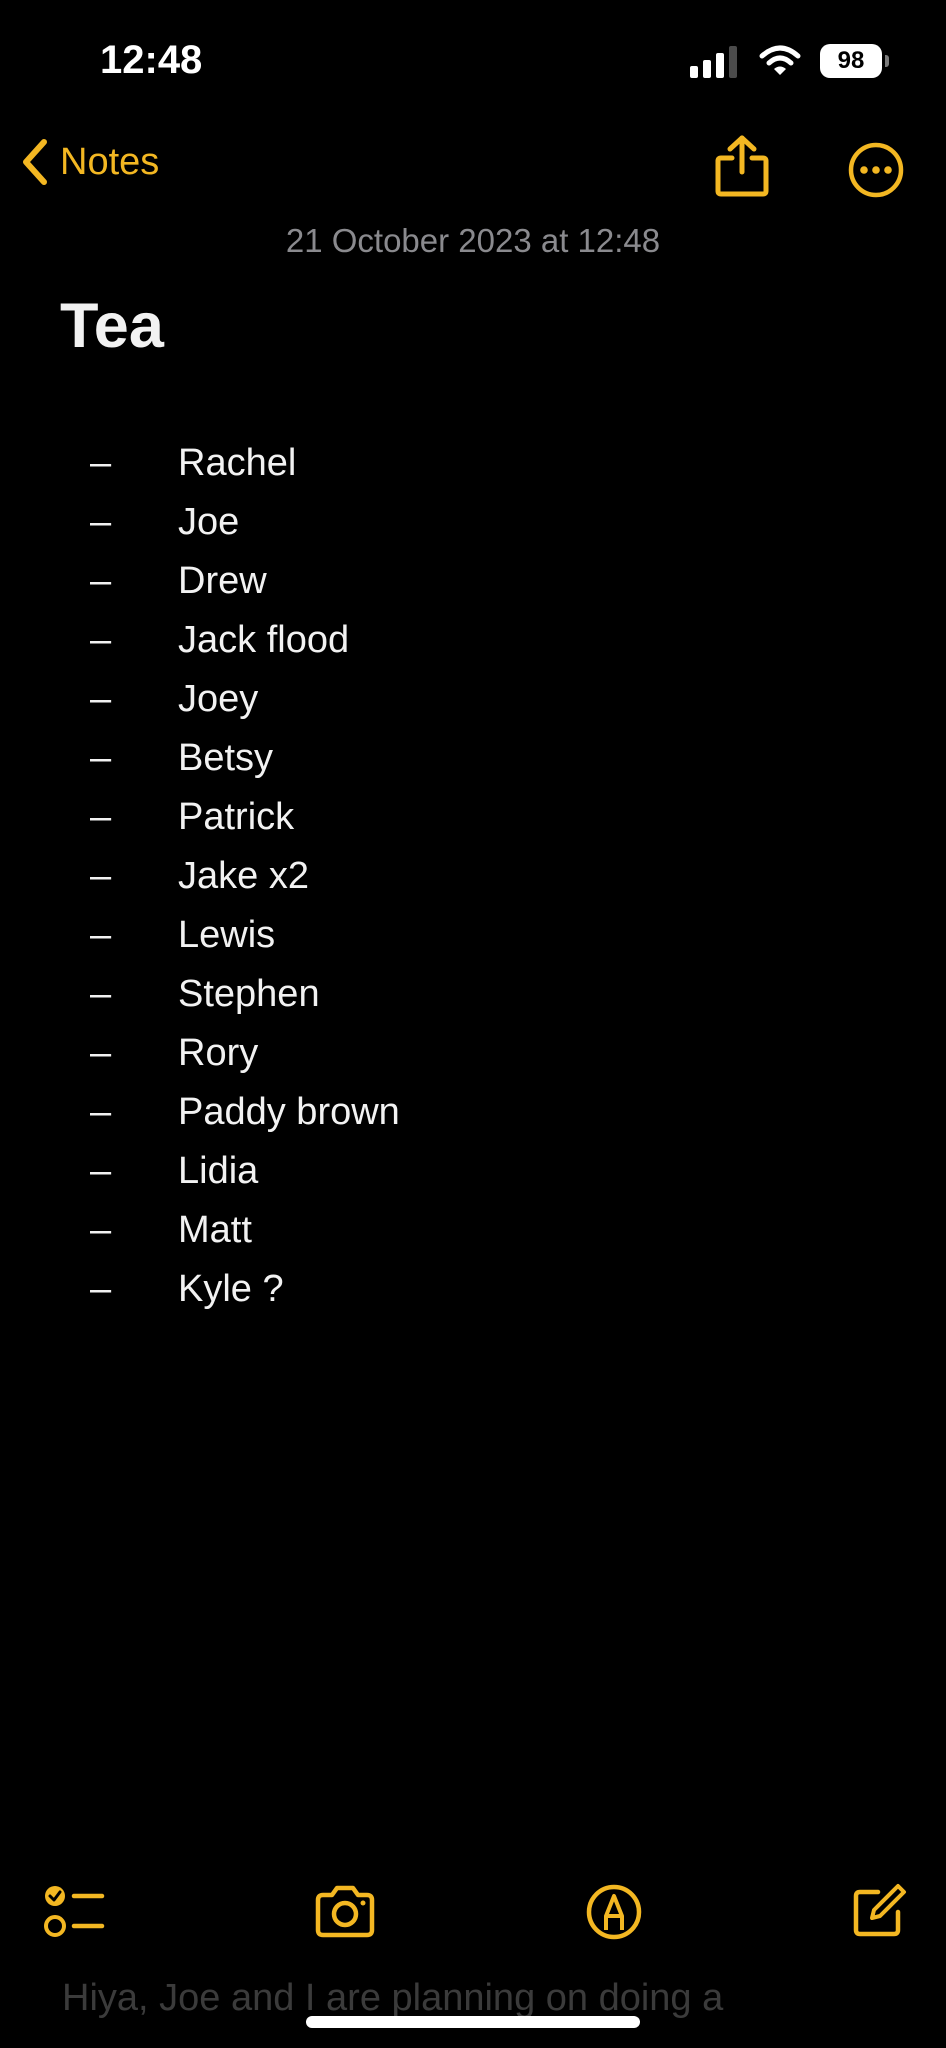 The image size is (946, 2048). I want to click on list-item-text: Joey, so click(218, 699).